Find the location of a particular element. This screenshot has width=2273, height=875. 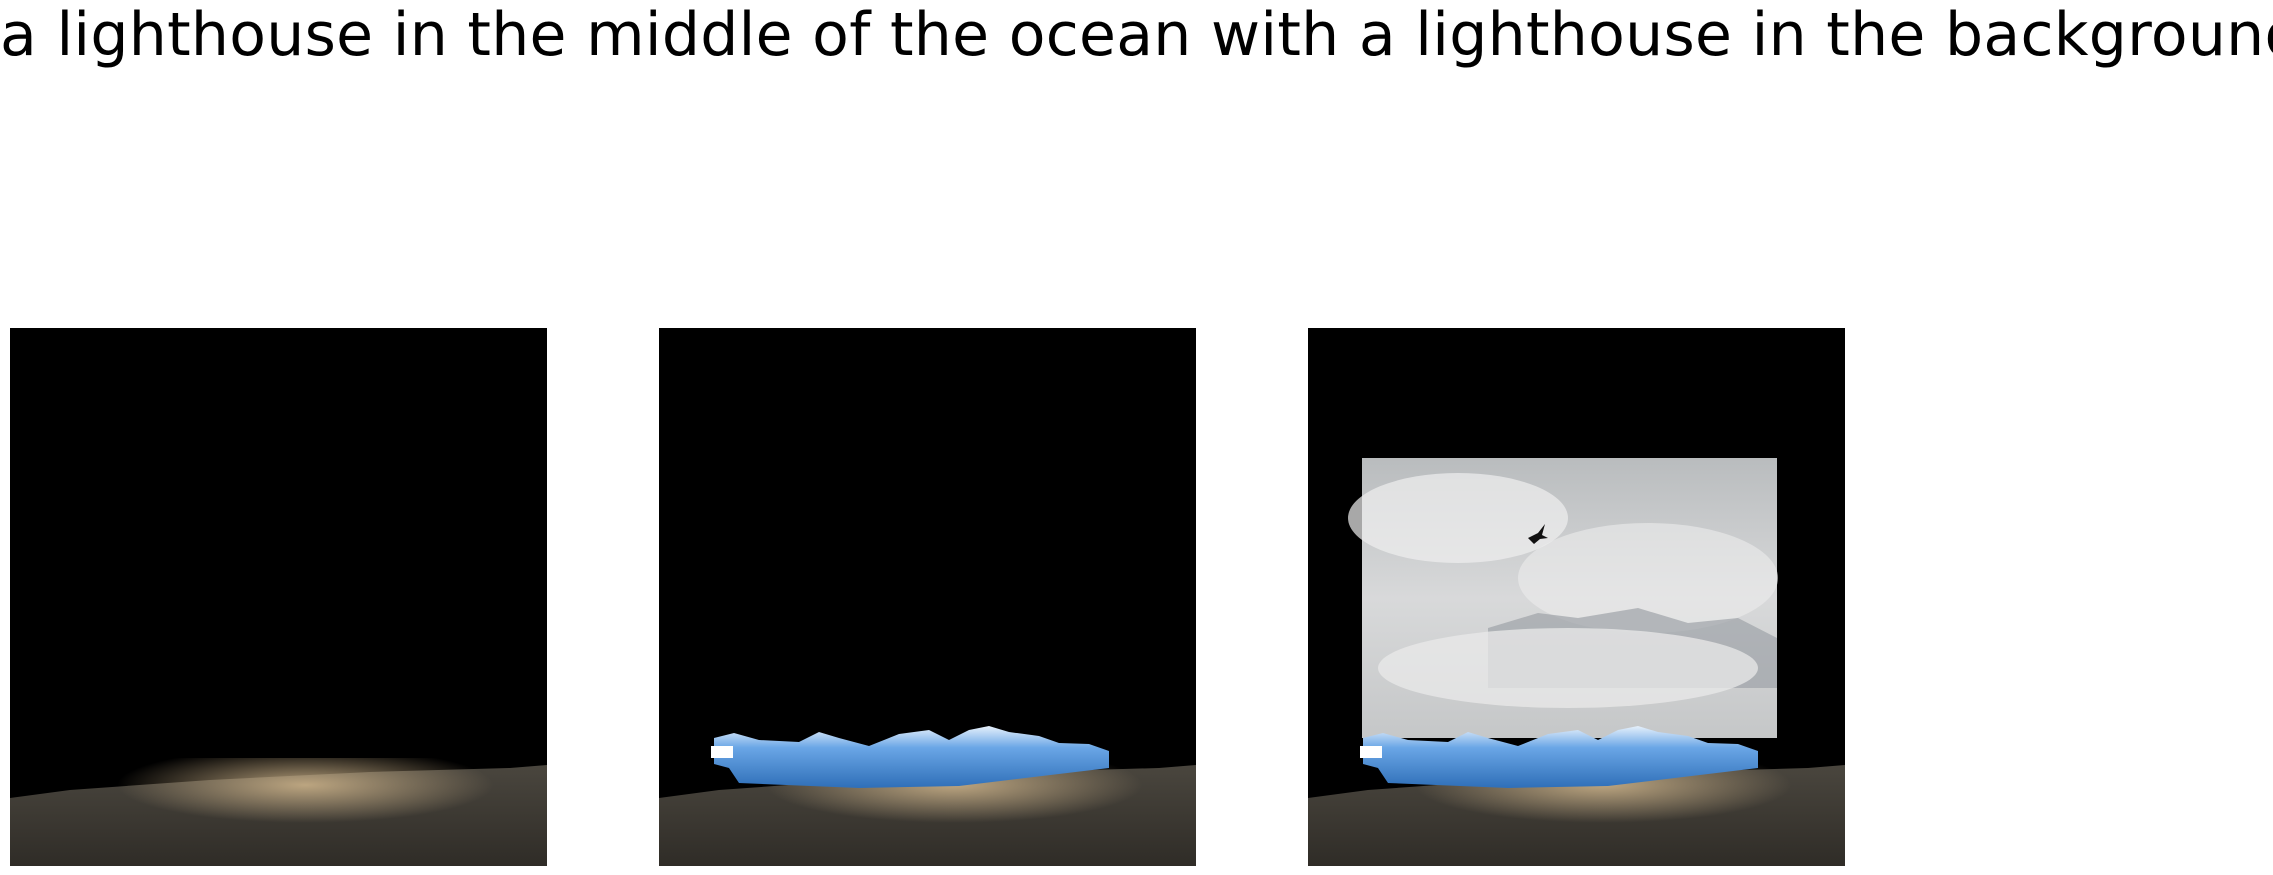

water-ice-sky-image is located at coordinates (1576, 597).